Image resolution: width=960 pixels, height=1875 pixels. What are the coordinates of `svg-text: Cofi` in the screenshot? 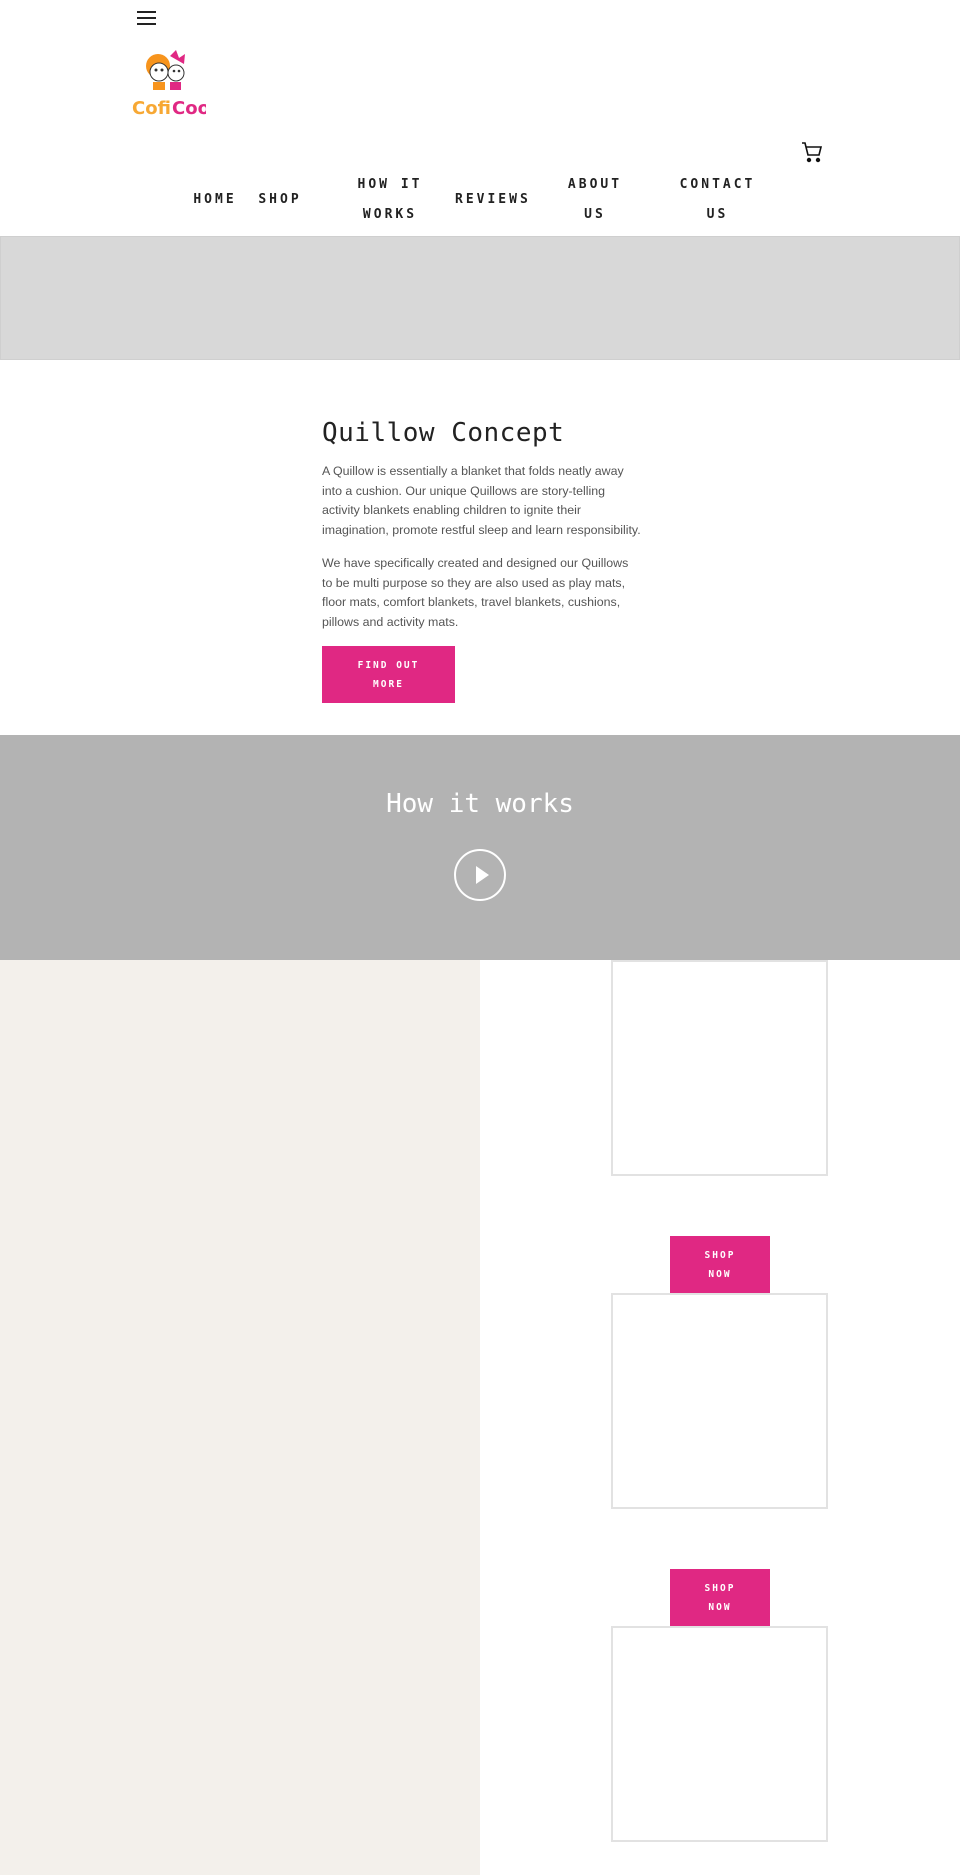 It's located at (151, 108).